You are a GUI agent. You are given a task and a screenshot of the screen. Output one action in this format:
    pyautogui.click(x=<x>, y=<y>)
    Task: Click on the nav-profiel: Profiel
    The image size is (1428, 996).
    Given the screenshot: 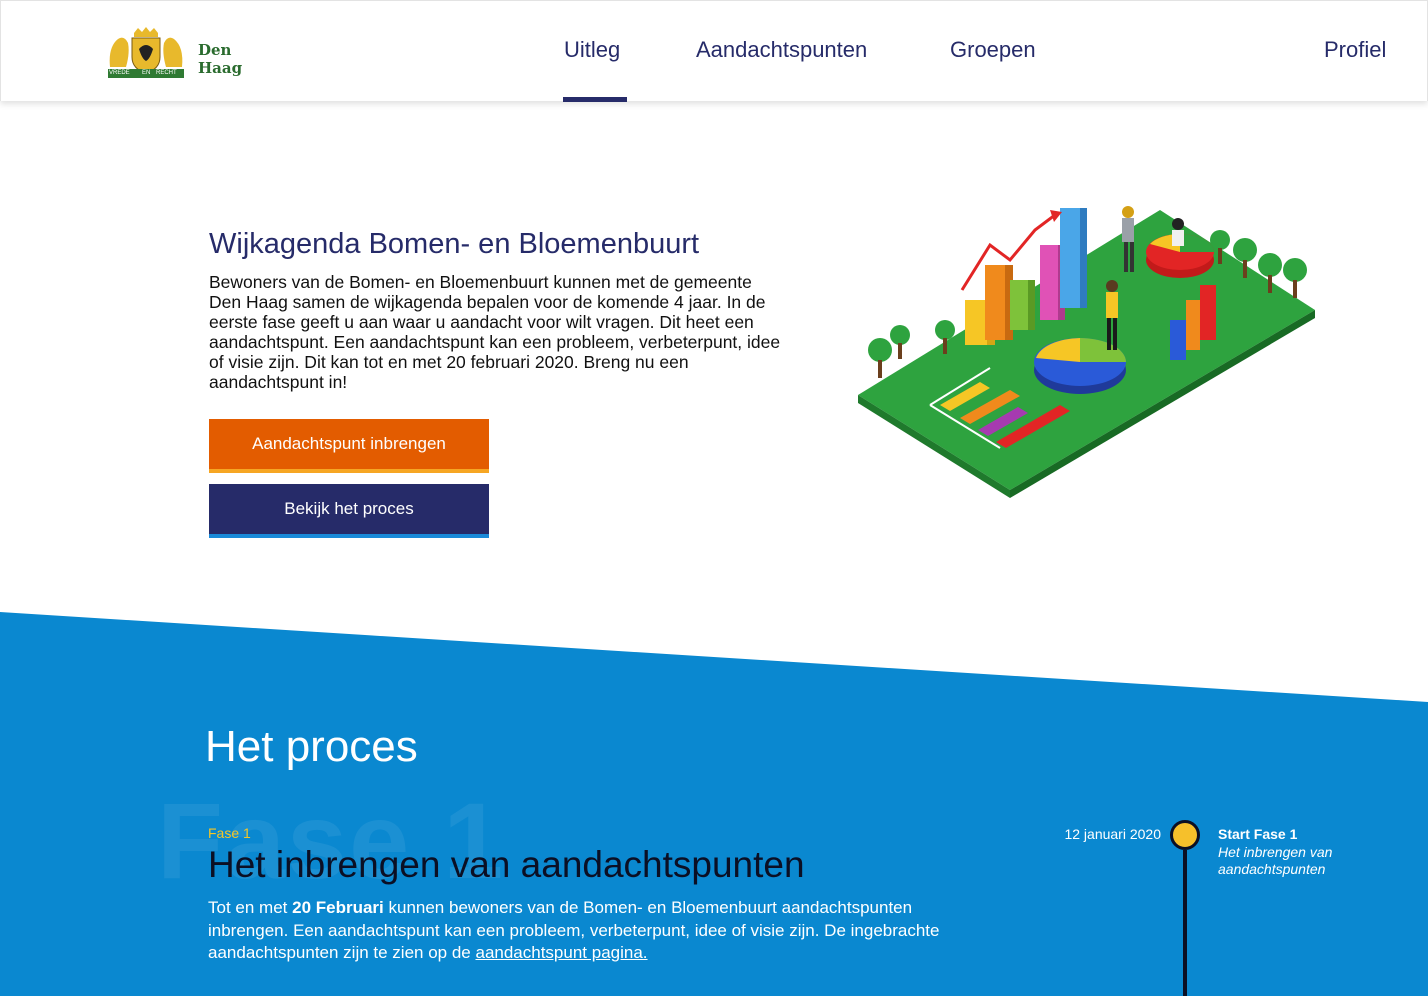 What is the action you would take?
    pyautogui.click(x=1355, y=50)
    